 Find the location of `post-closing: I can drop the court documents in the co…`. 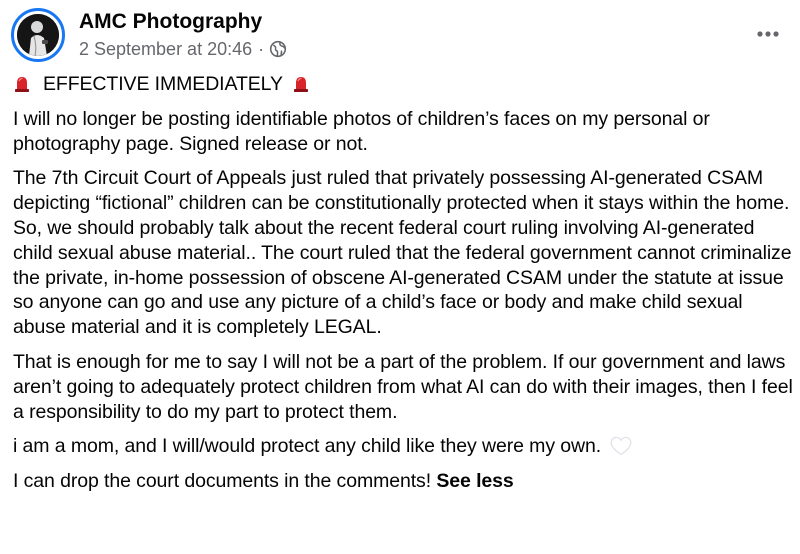

post-closing: I can drop the court documents in the co… is located at coordinates (405, 481).